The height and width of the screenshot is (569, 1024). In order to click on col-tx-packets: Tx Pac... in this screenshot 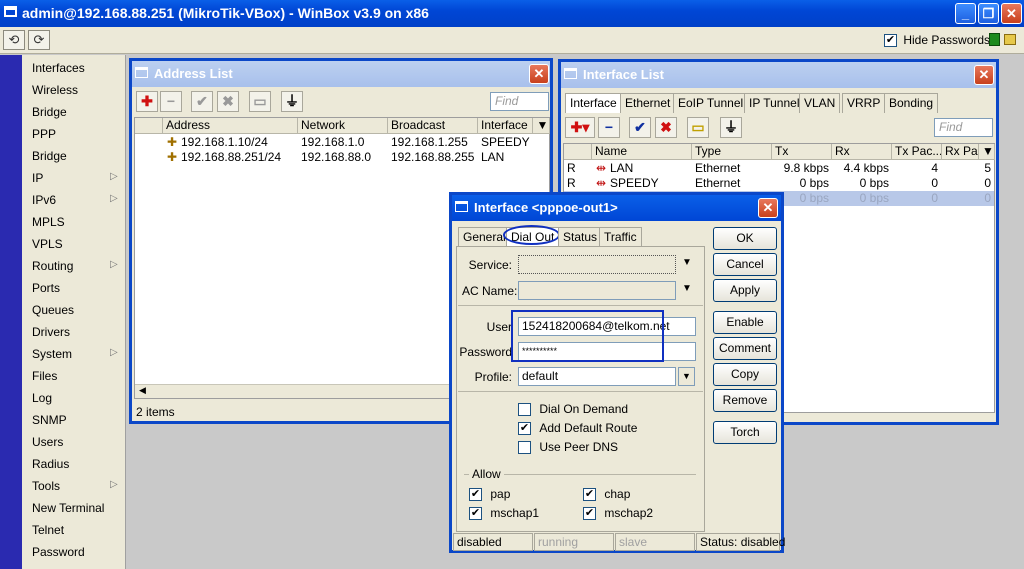, I will do `click(917, 152)`.